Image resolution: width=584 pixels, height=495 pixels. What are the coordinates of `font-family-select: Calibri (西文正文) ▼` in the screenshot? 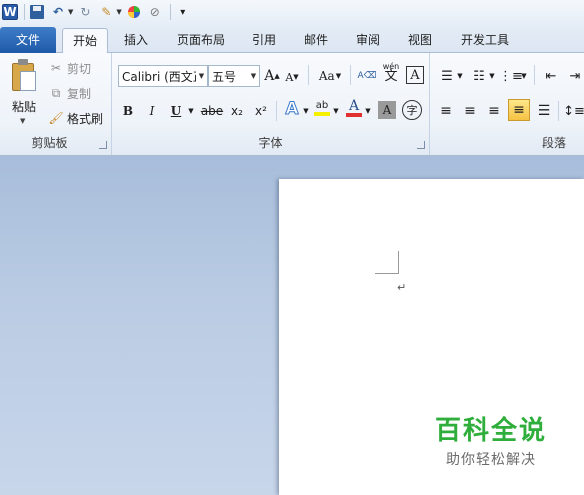 It's located at (163, 76).